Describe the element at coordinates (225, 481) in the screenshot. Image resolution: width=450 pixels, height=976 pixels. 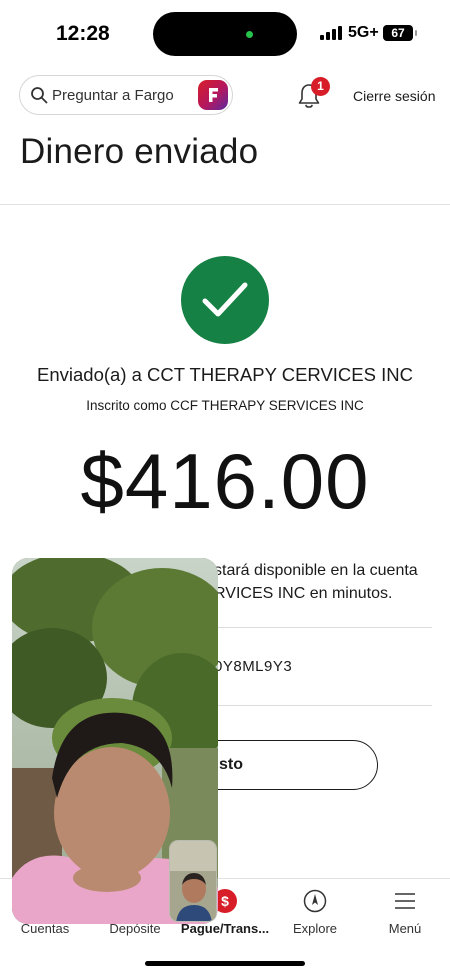
I see `amount-sent: $416.00` at that location.